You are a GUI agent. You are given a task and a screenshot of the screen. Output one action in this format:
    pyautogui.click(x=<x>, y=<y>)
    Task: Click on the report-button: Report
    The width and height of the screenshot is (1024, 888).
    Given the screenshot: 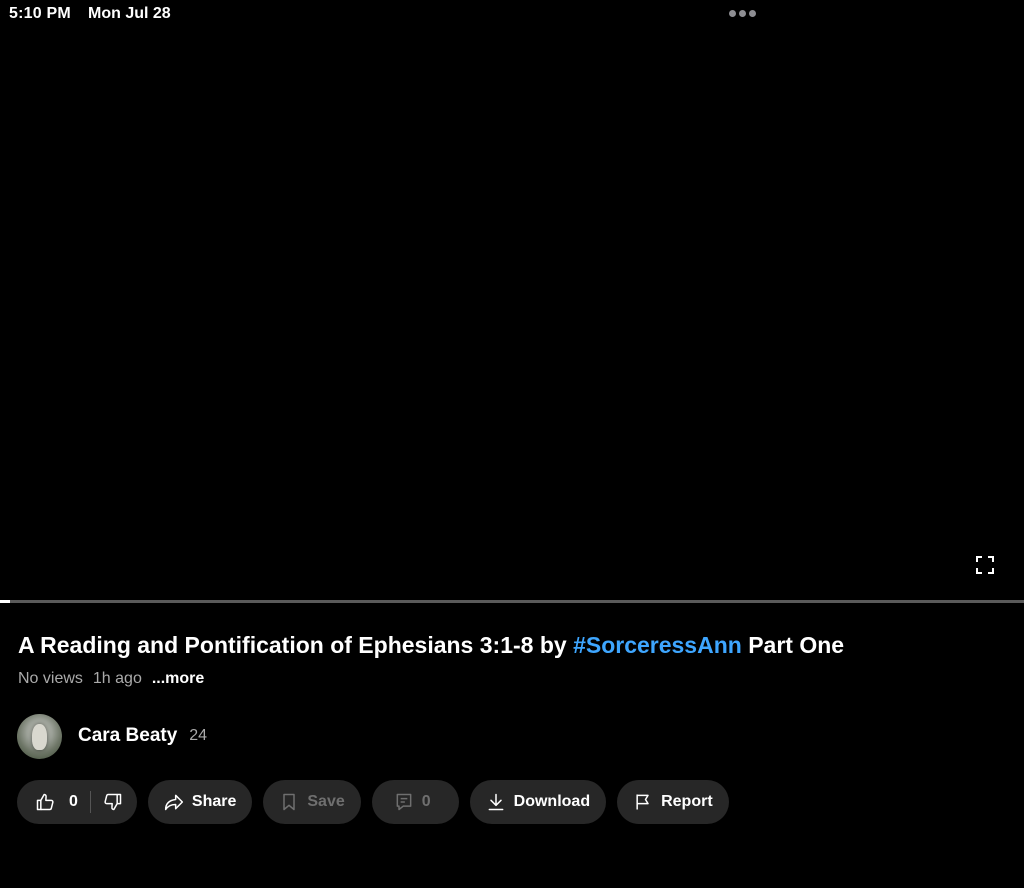 What is the action you would take?
    pyautogui.click(x=673, y=802)
    